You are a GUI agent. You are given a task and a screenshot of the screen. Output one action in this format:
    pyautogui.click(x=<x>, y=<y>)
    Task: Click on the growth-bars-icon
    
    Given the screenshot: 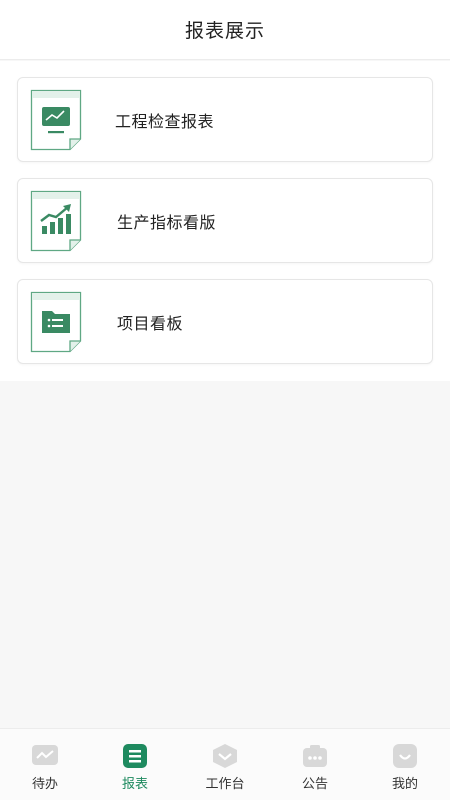 What is the action you would take?
    pyautogui.click(x=56, y=221)
    